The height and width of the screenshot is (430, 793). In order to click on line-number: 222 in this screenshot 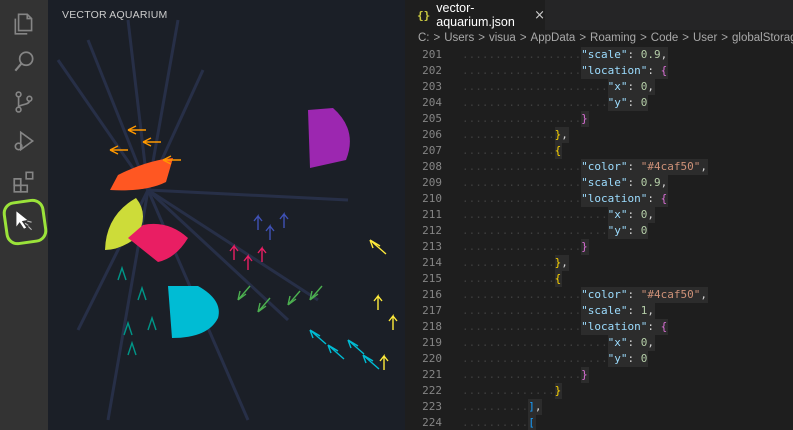, I will do `click(432, 390)`.